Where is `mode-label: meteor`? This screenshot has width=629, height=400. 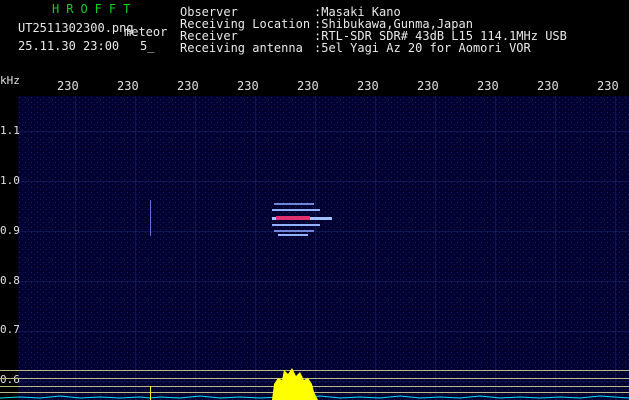 mode-label: meteor is located at coordinates (146, 32).